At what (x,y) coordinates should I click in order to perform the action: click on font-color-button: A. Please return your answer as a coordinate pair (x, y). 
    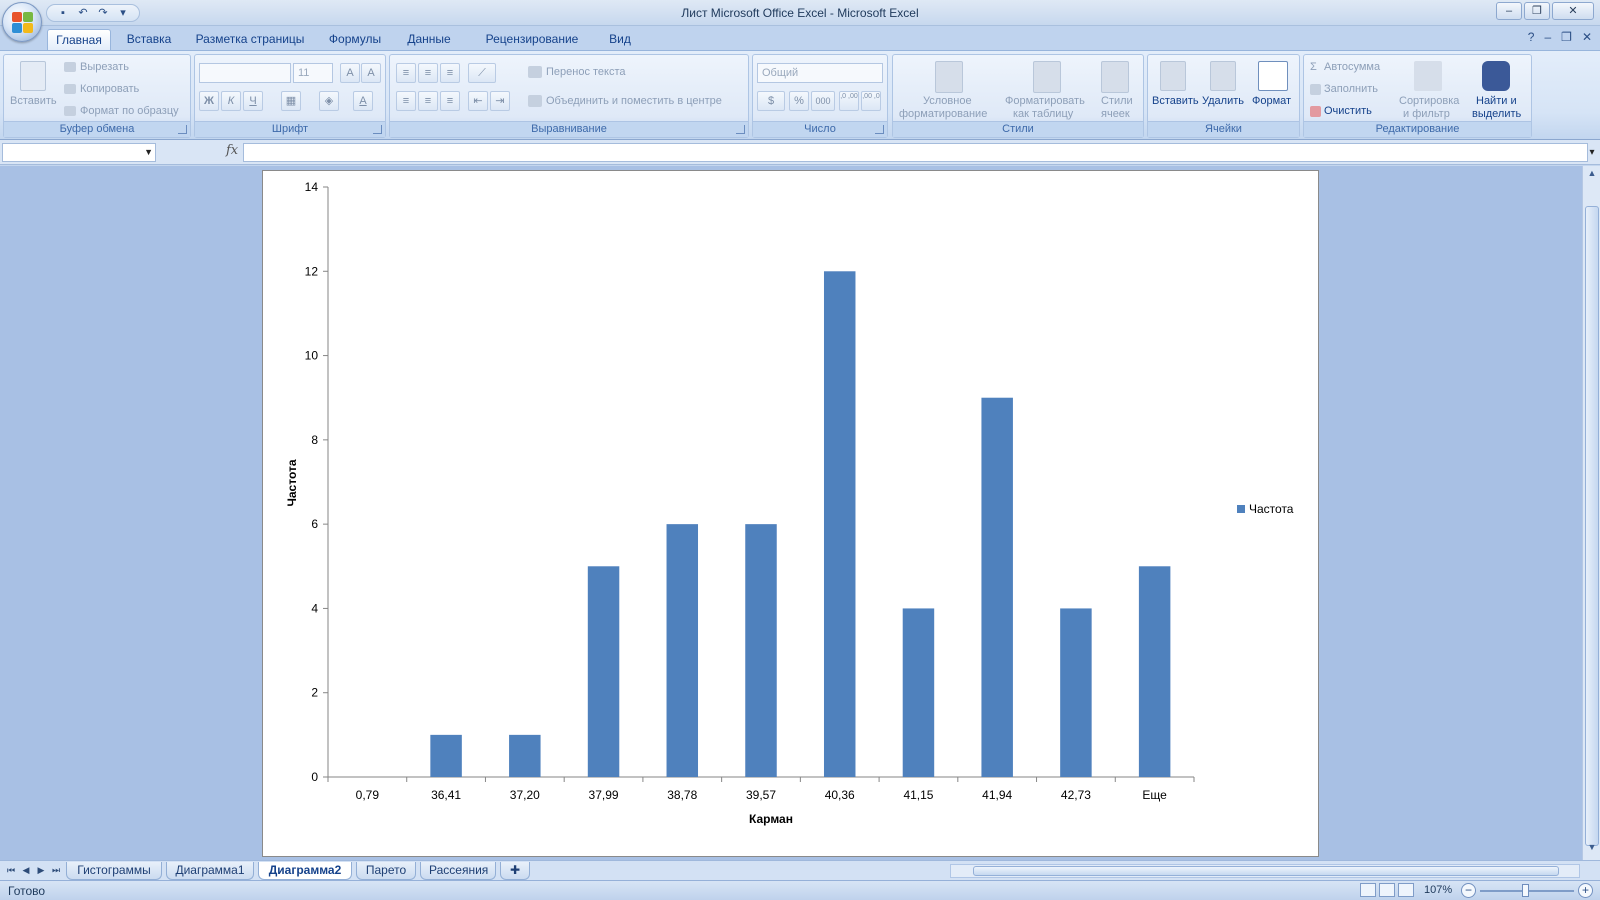
    Looking at the image, I should click on (363, 101).